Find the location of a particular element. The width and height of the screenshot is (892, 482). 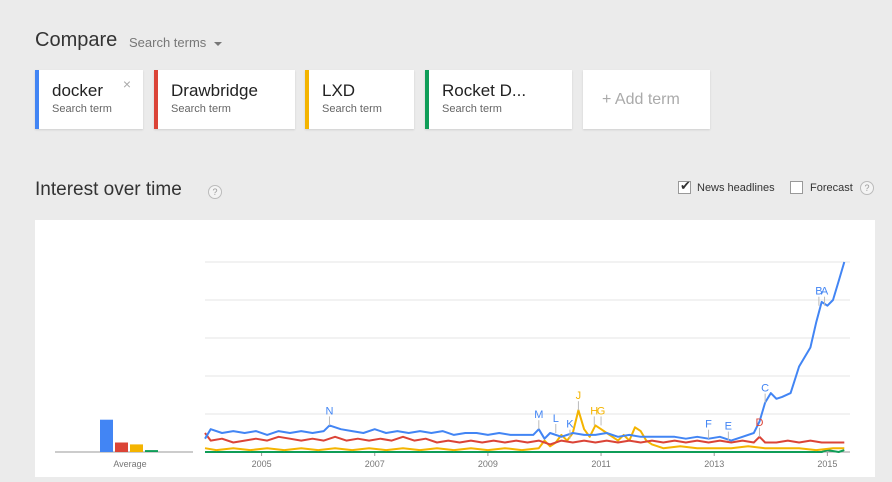

x-tick-label: 2011 is located at coordinates (600, 464).